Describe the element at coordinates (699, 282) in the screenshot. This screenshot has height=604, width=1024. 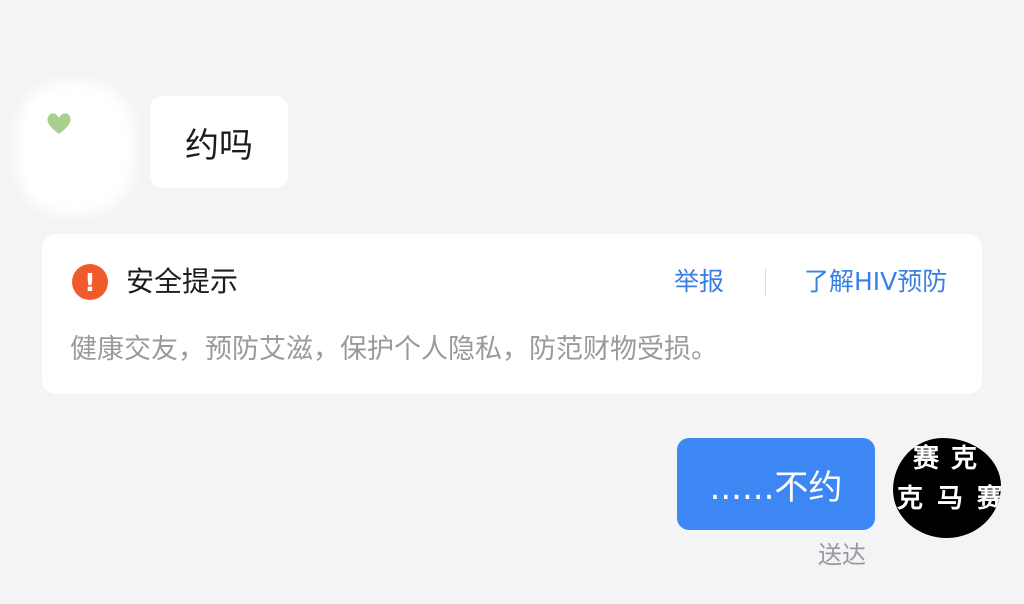
I see `report-link: 举报` at that location.